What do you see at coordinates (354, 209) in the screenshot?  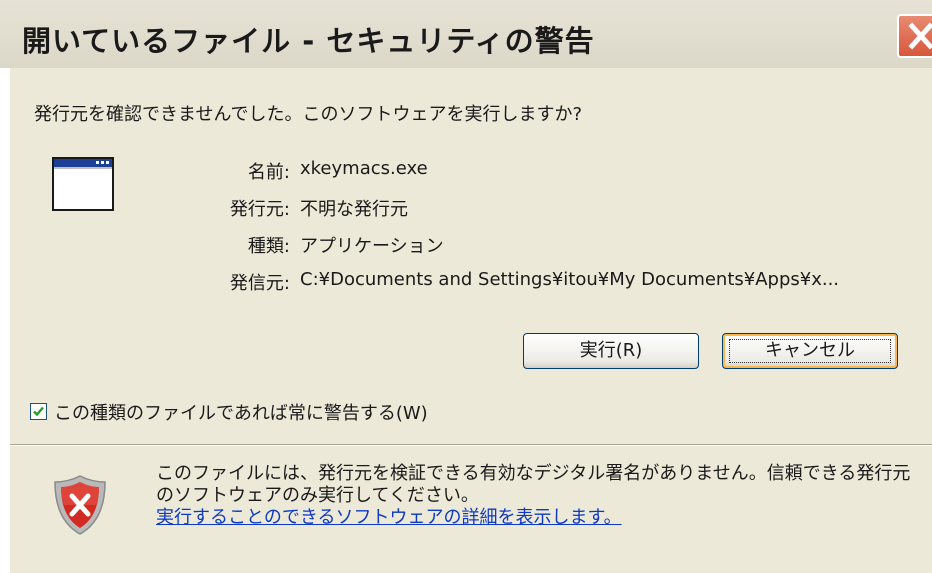 I see `publisher-value: 不明な発行元` at bounding box center [354, 209].